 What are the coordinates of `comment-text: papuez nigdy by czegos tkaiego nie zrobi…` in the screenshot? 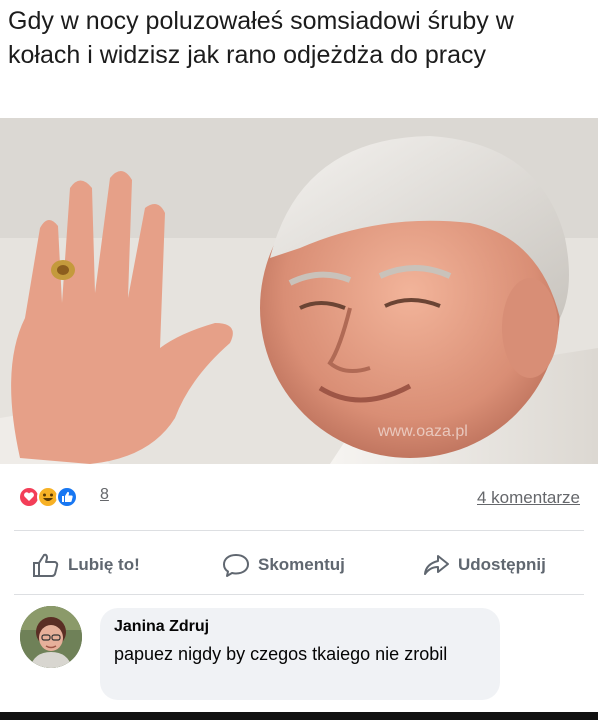 It's located at (281, 654).